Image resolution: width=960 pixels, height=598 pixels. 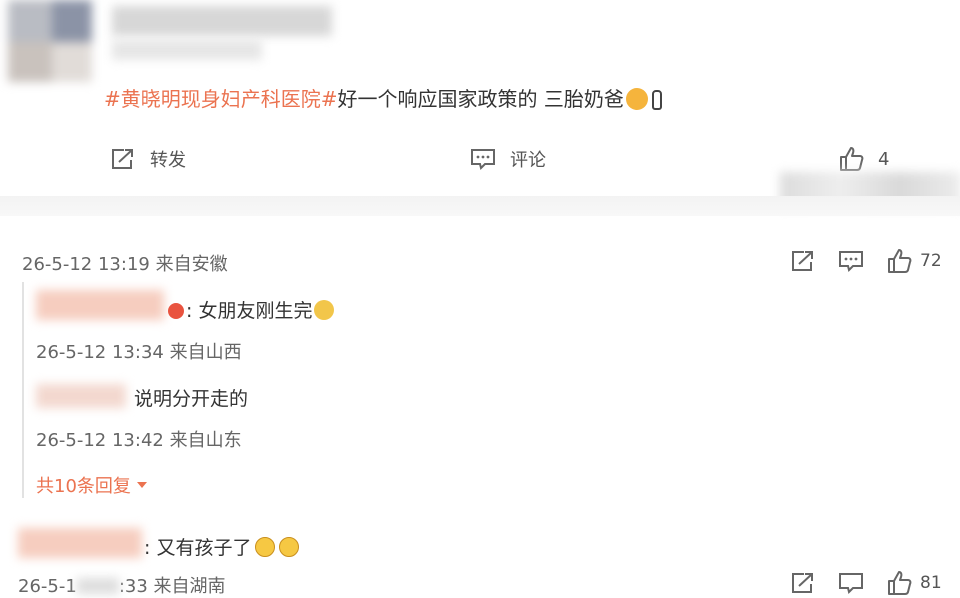 I want to click on chevron-down-icon, so click(x=141, y=485).